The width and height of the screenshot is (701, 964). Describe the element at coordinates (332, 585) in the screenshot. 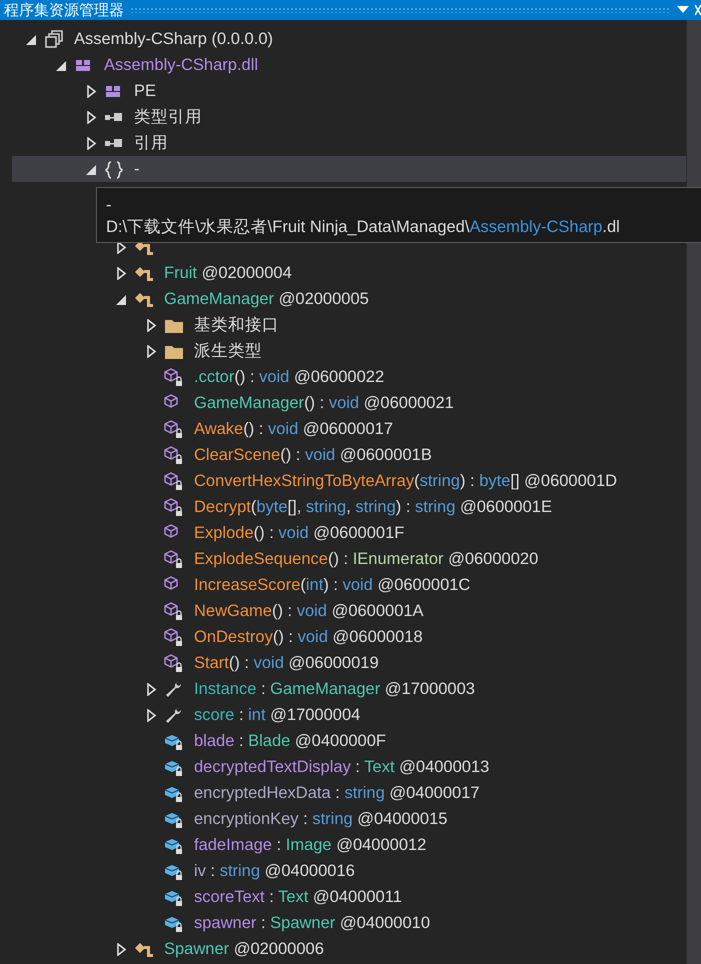

I see `tree-item: IncreaseScore(int) : void @0600001C` at that location.